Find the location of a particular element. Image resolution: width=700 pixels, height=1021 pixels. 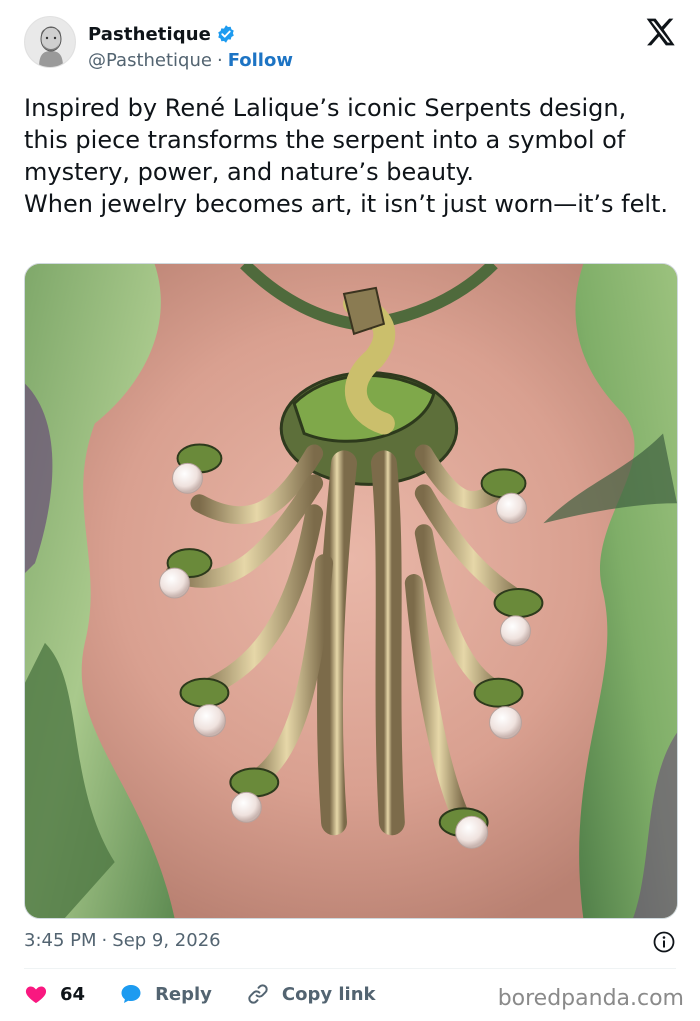

speech-bubble-icon is located at coordinates (131, 994).